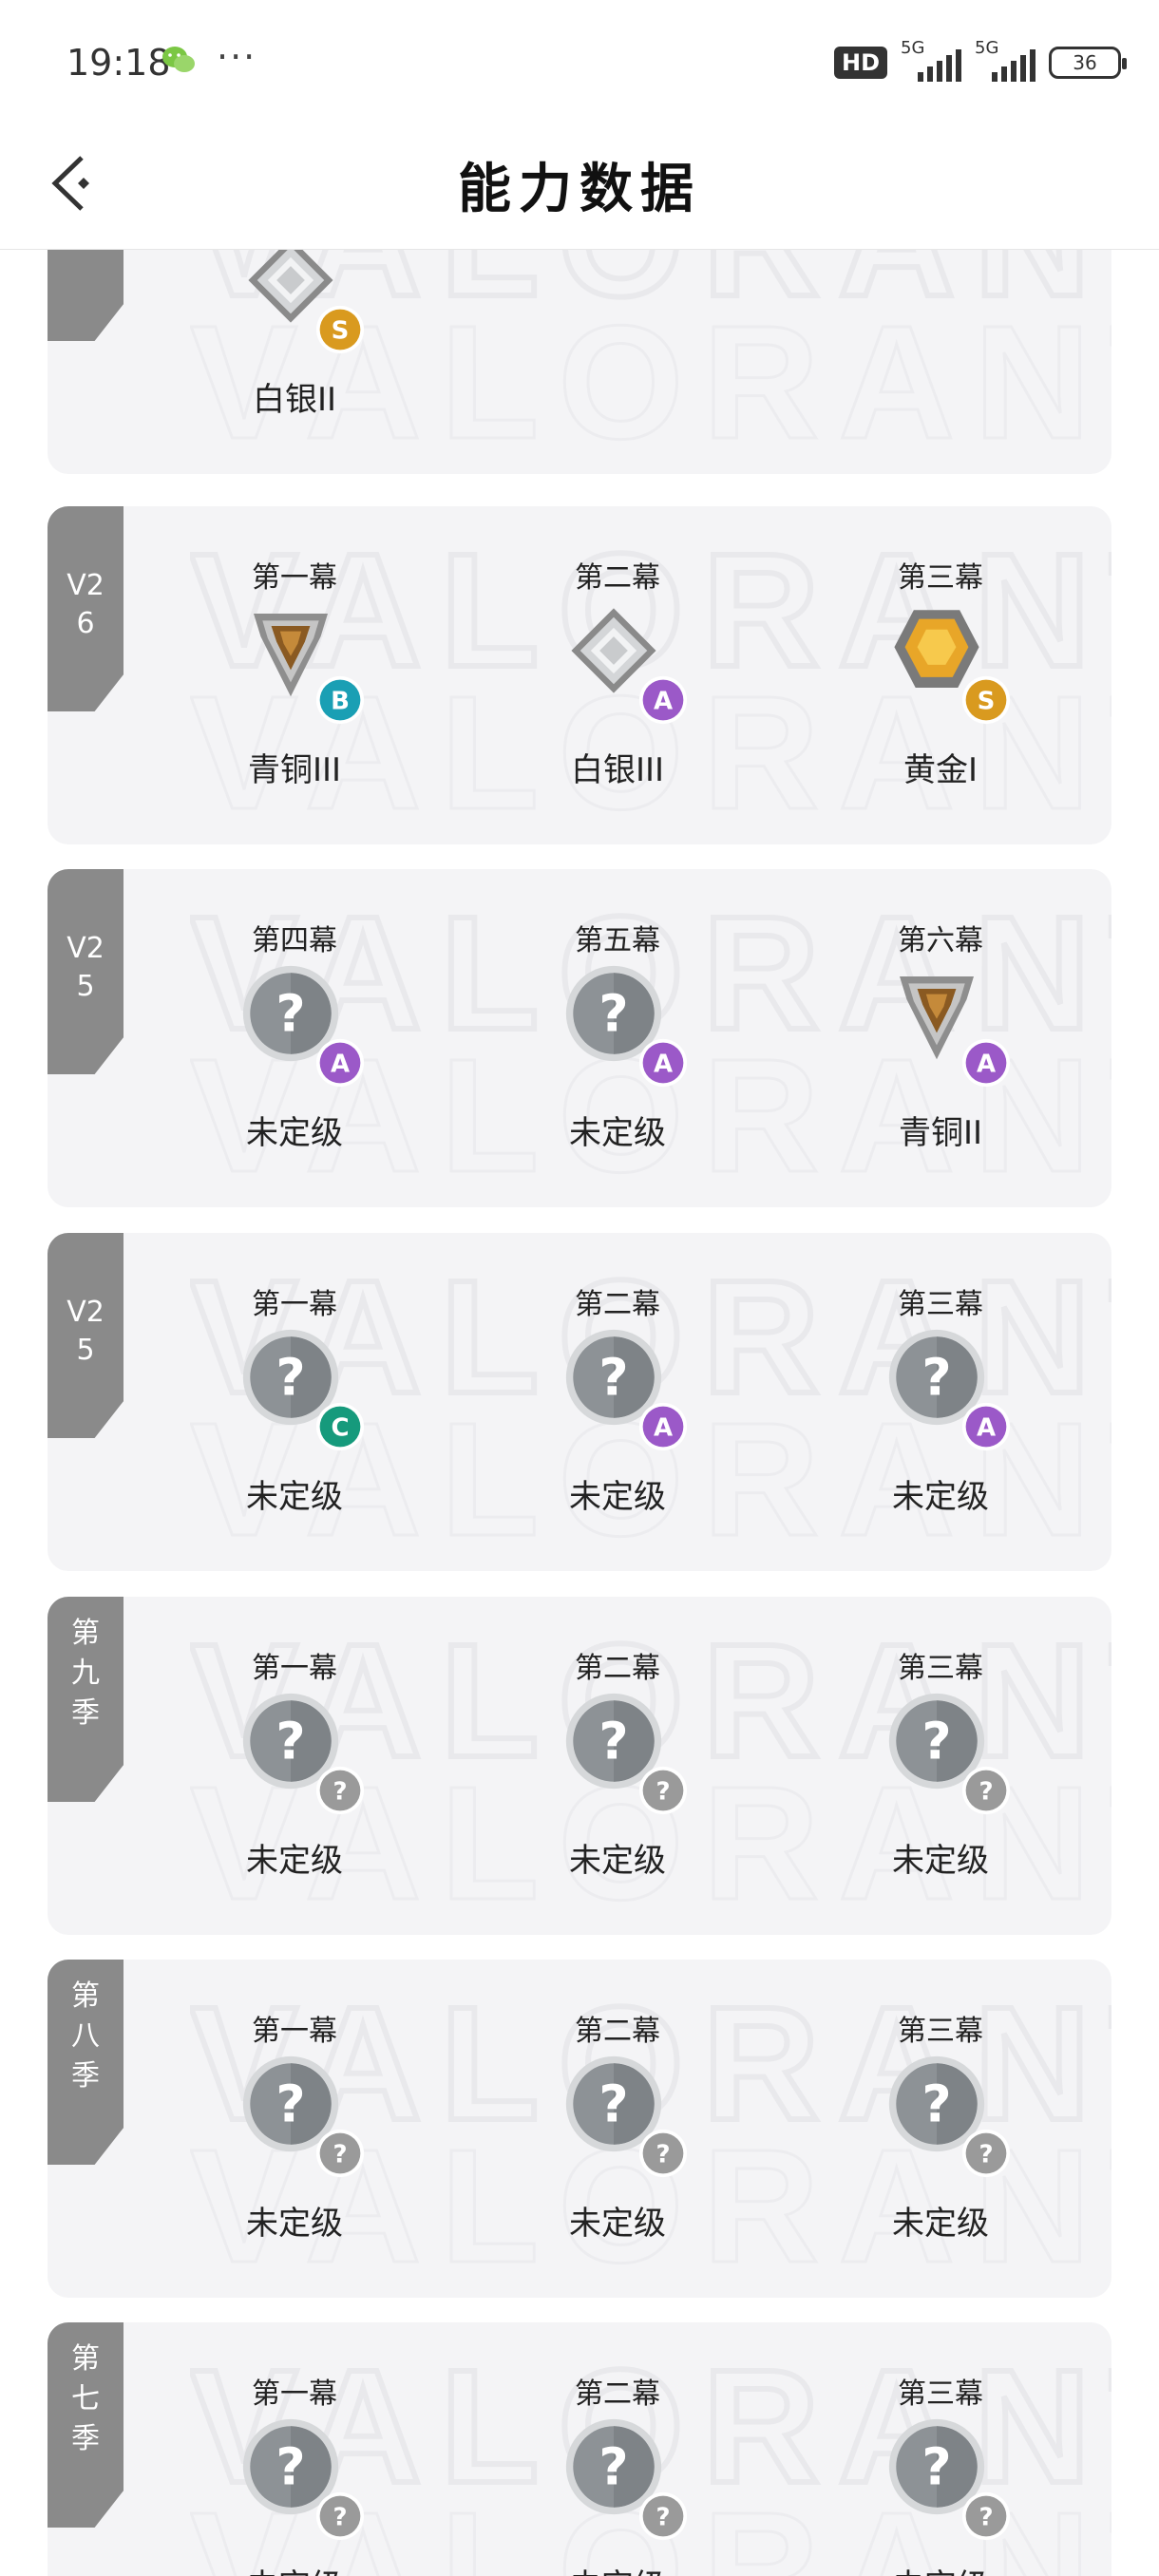 The width and height of the screenshot is (1159, 2576). Describe the element at coordinates (617, 770) in the screenshot. I see `rank-label: 白银III` at that location.